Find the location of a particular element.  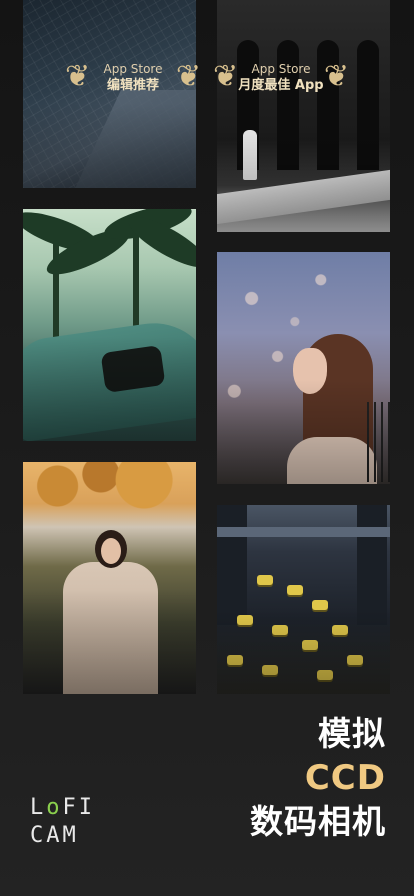

photo-taxi-traffic is located at coordinates (303, 599).